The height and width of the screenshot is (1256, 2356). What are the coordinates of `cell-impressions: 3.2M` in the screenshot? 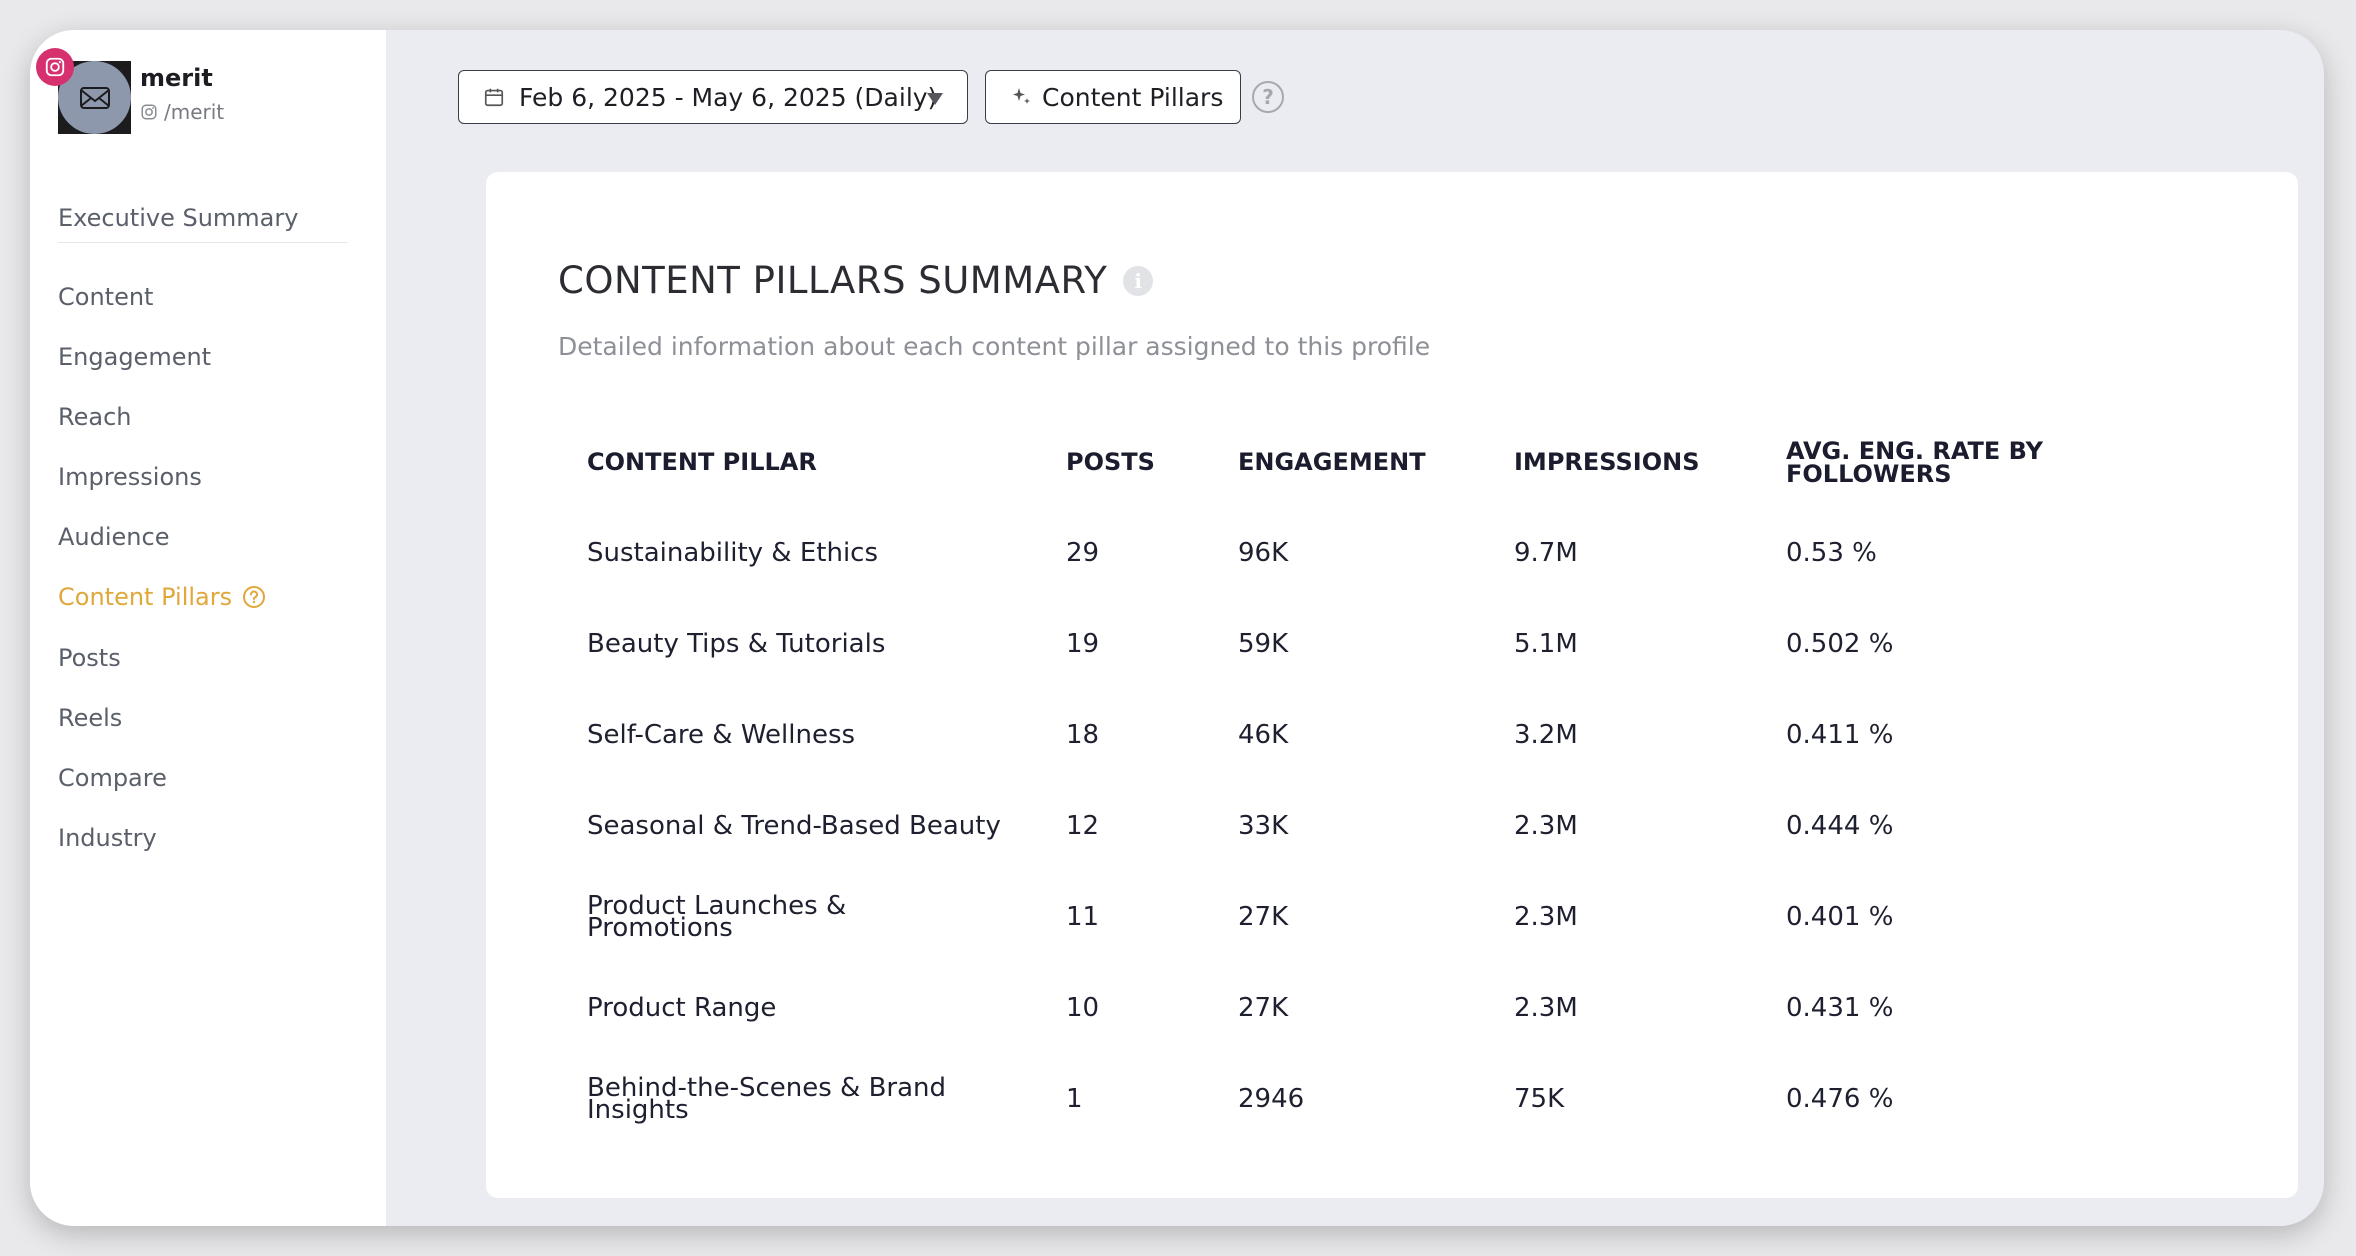 It's located at (1546, 735).